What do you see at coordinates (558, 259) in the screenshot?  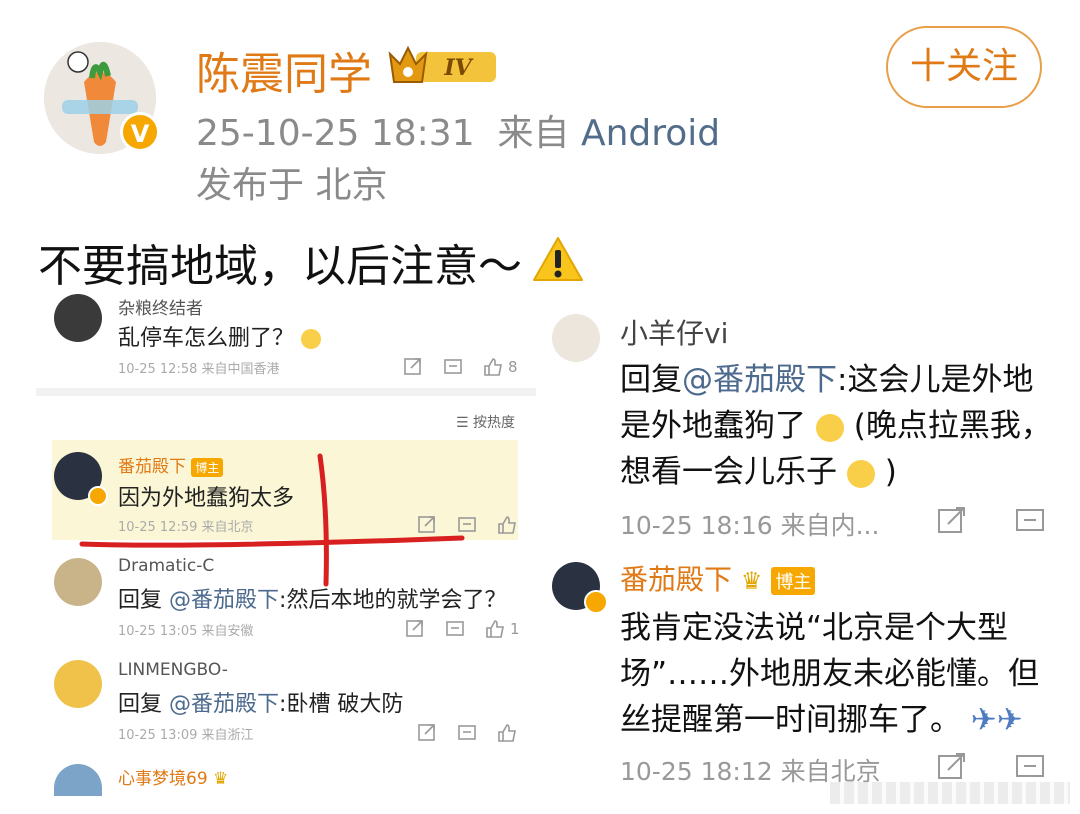 I see `warning-emoji-icon` at bounding box center [558, 259].